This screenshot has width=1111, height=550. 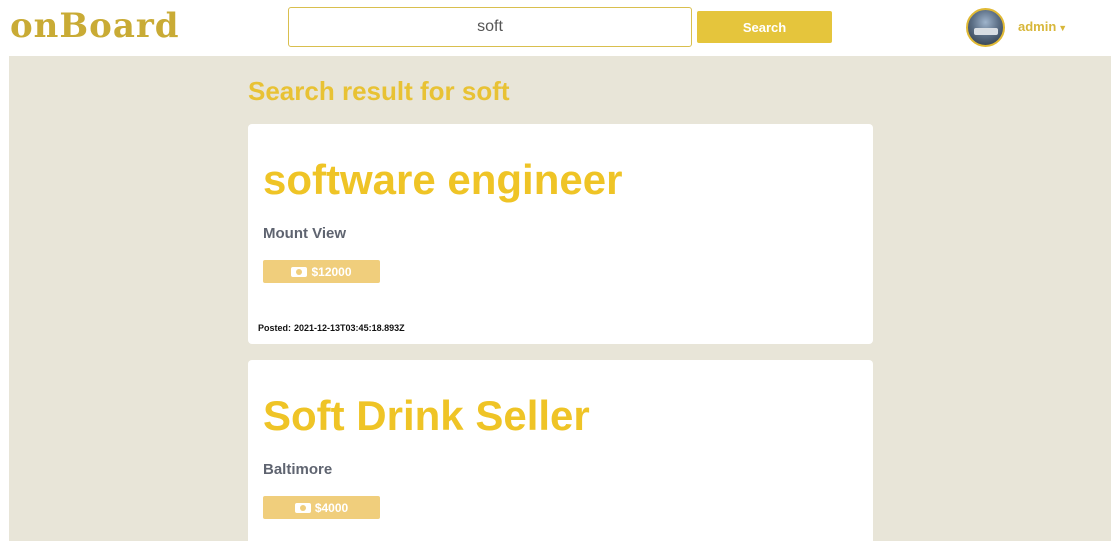 I want to click on avatar-image, so click(x=986, y=31).